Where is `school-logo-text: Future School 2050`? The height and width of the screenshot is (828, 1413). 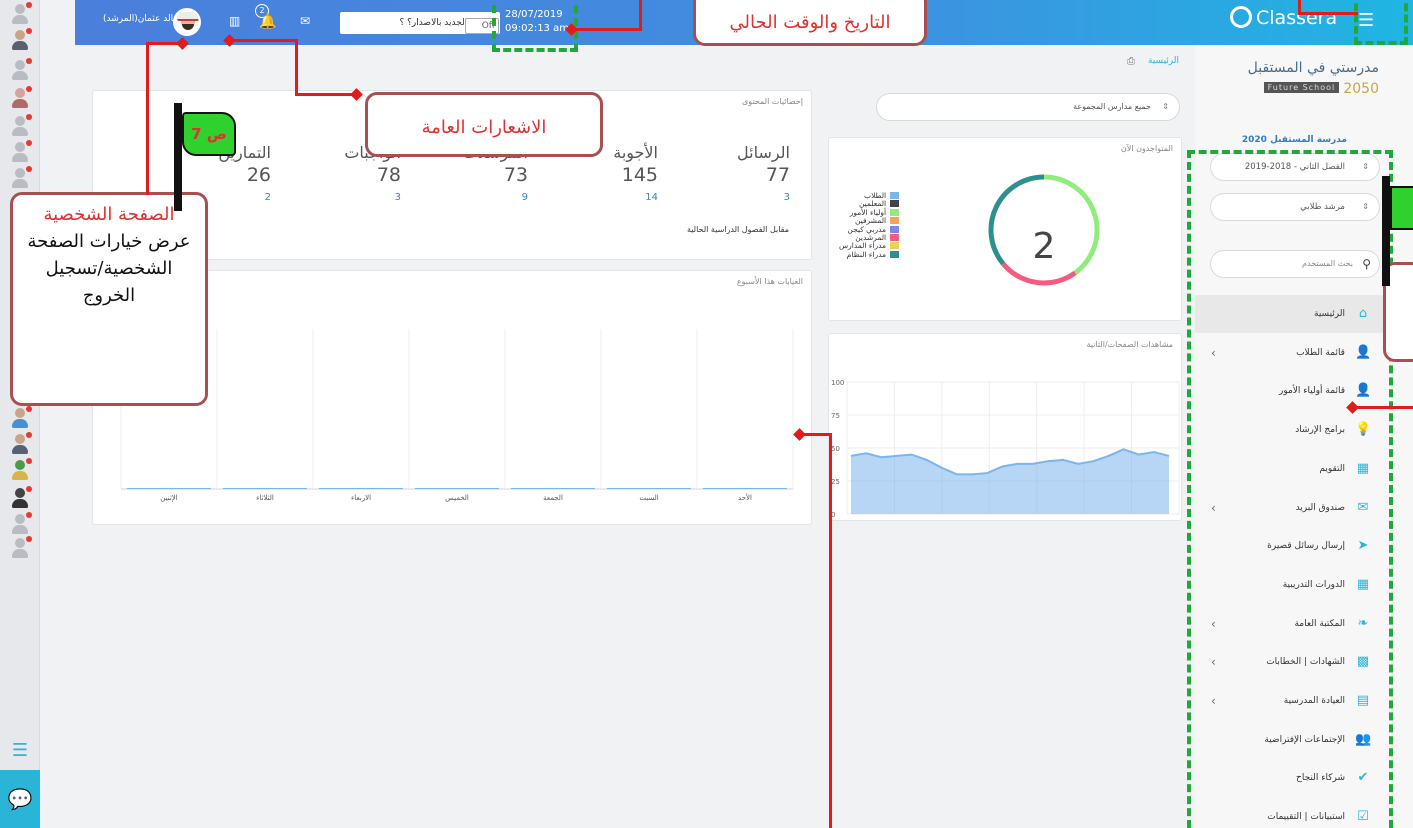 school-logo-text: Future School 2050 is located at coordinates (1321, 89).